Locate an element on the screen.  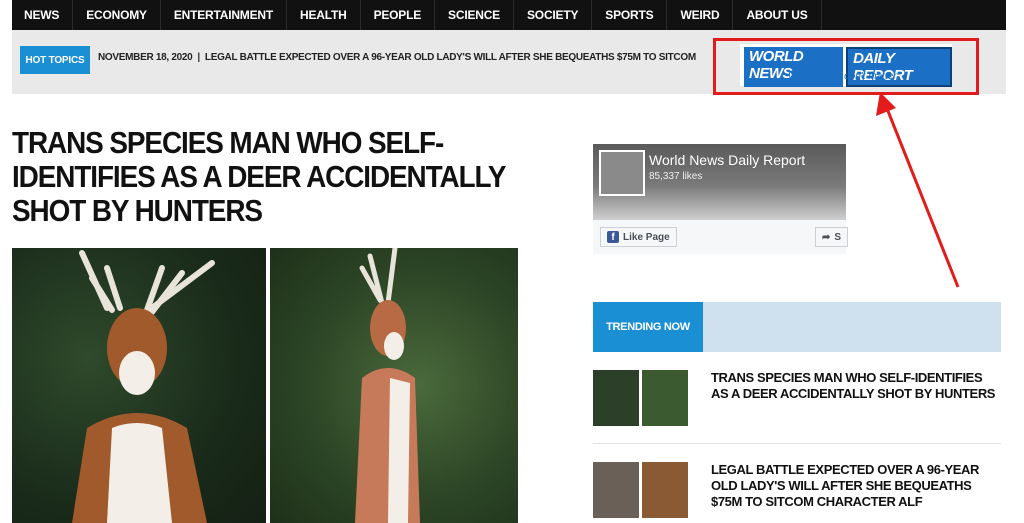
nav-item-economy: ECONOMY is located at coordinates (117, 15).